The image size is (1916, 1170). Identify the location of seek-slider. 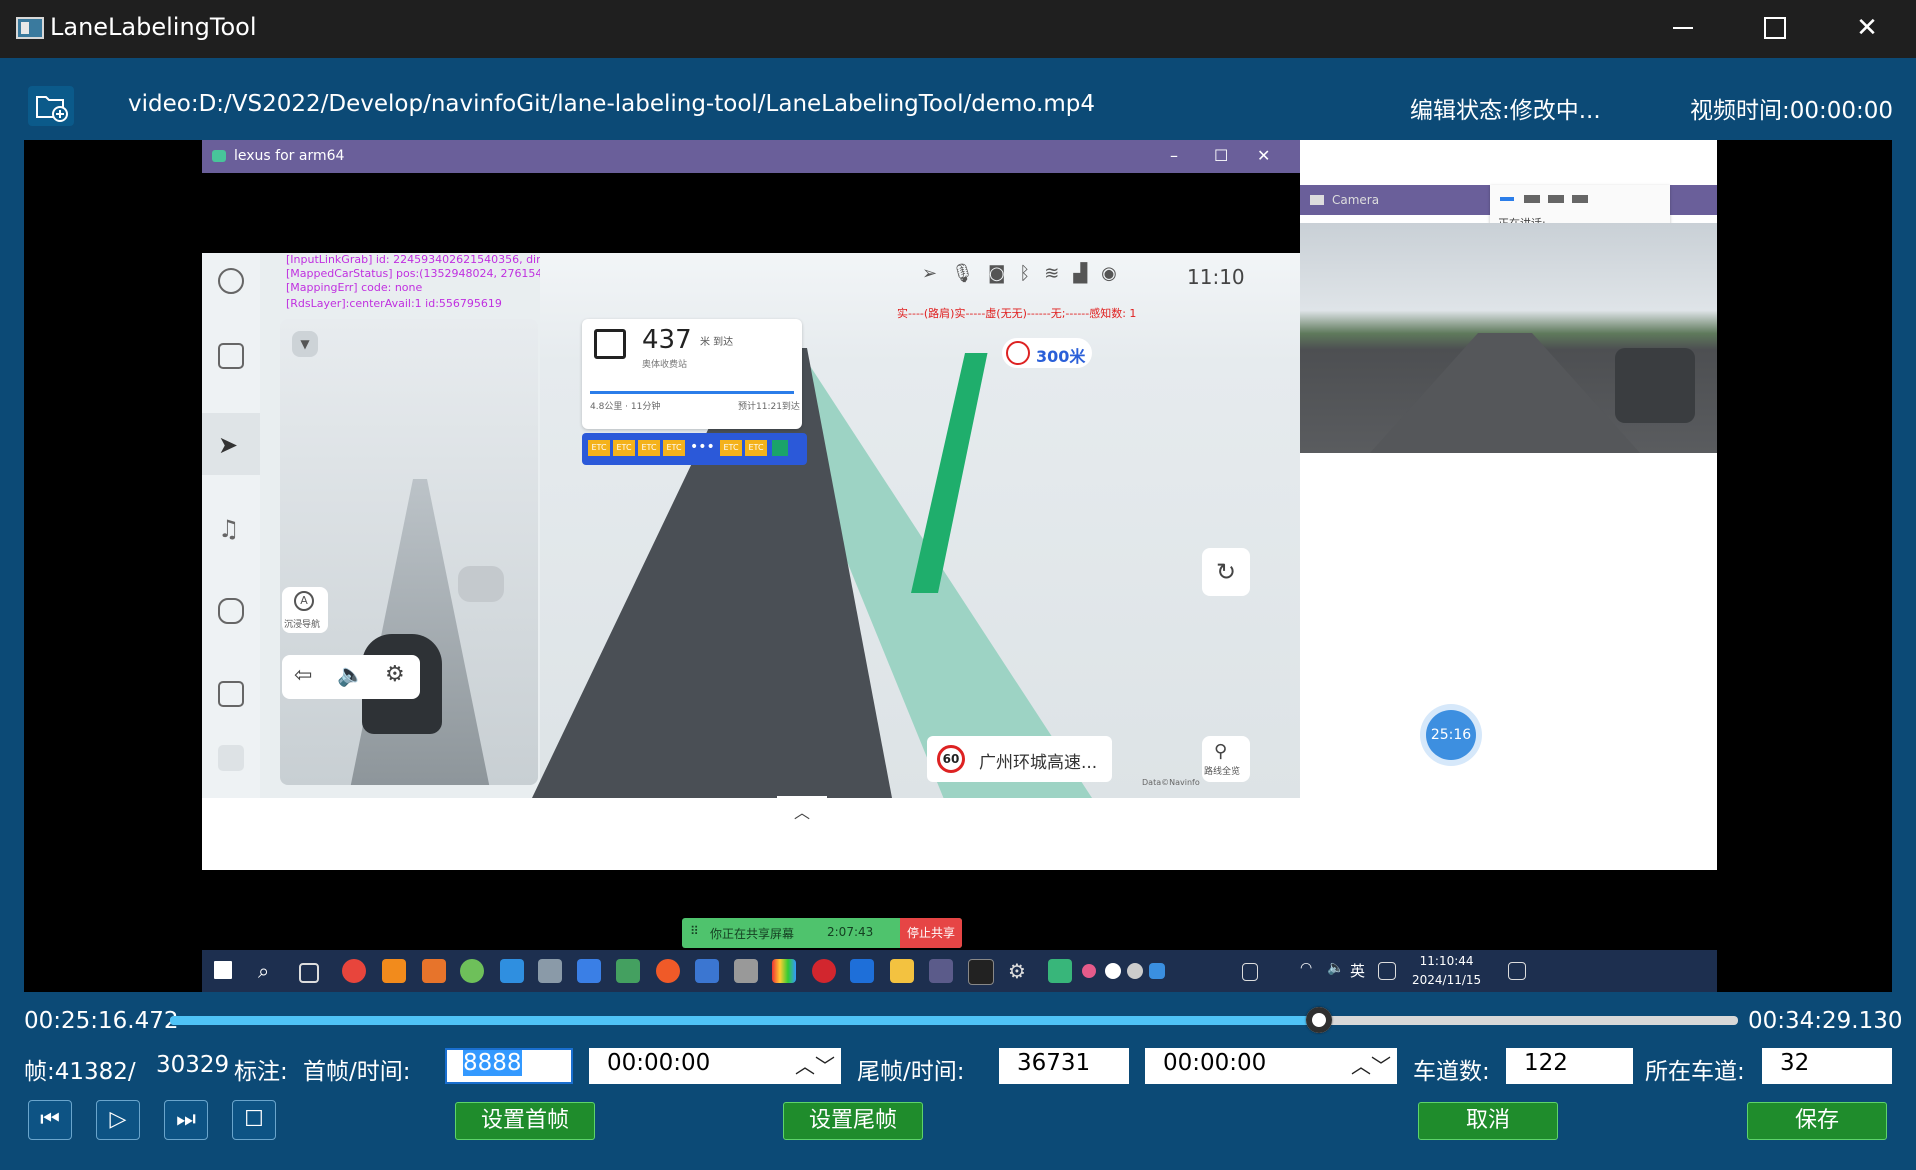
(954, 1020).